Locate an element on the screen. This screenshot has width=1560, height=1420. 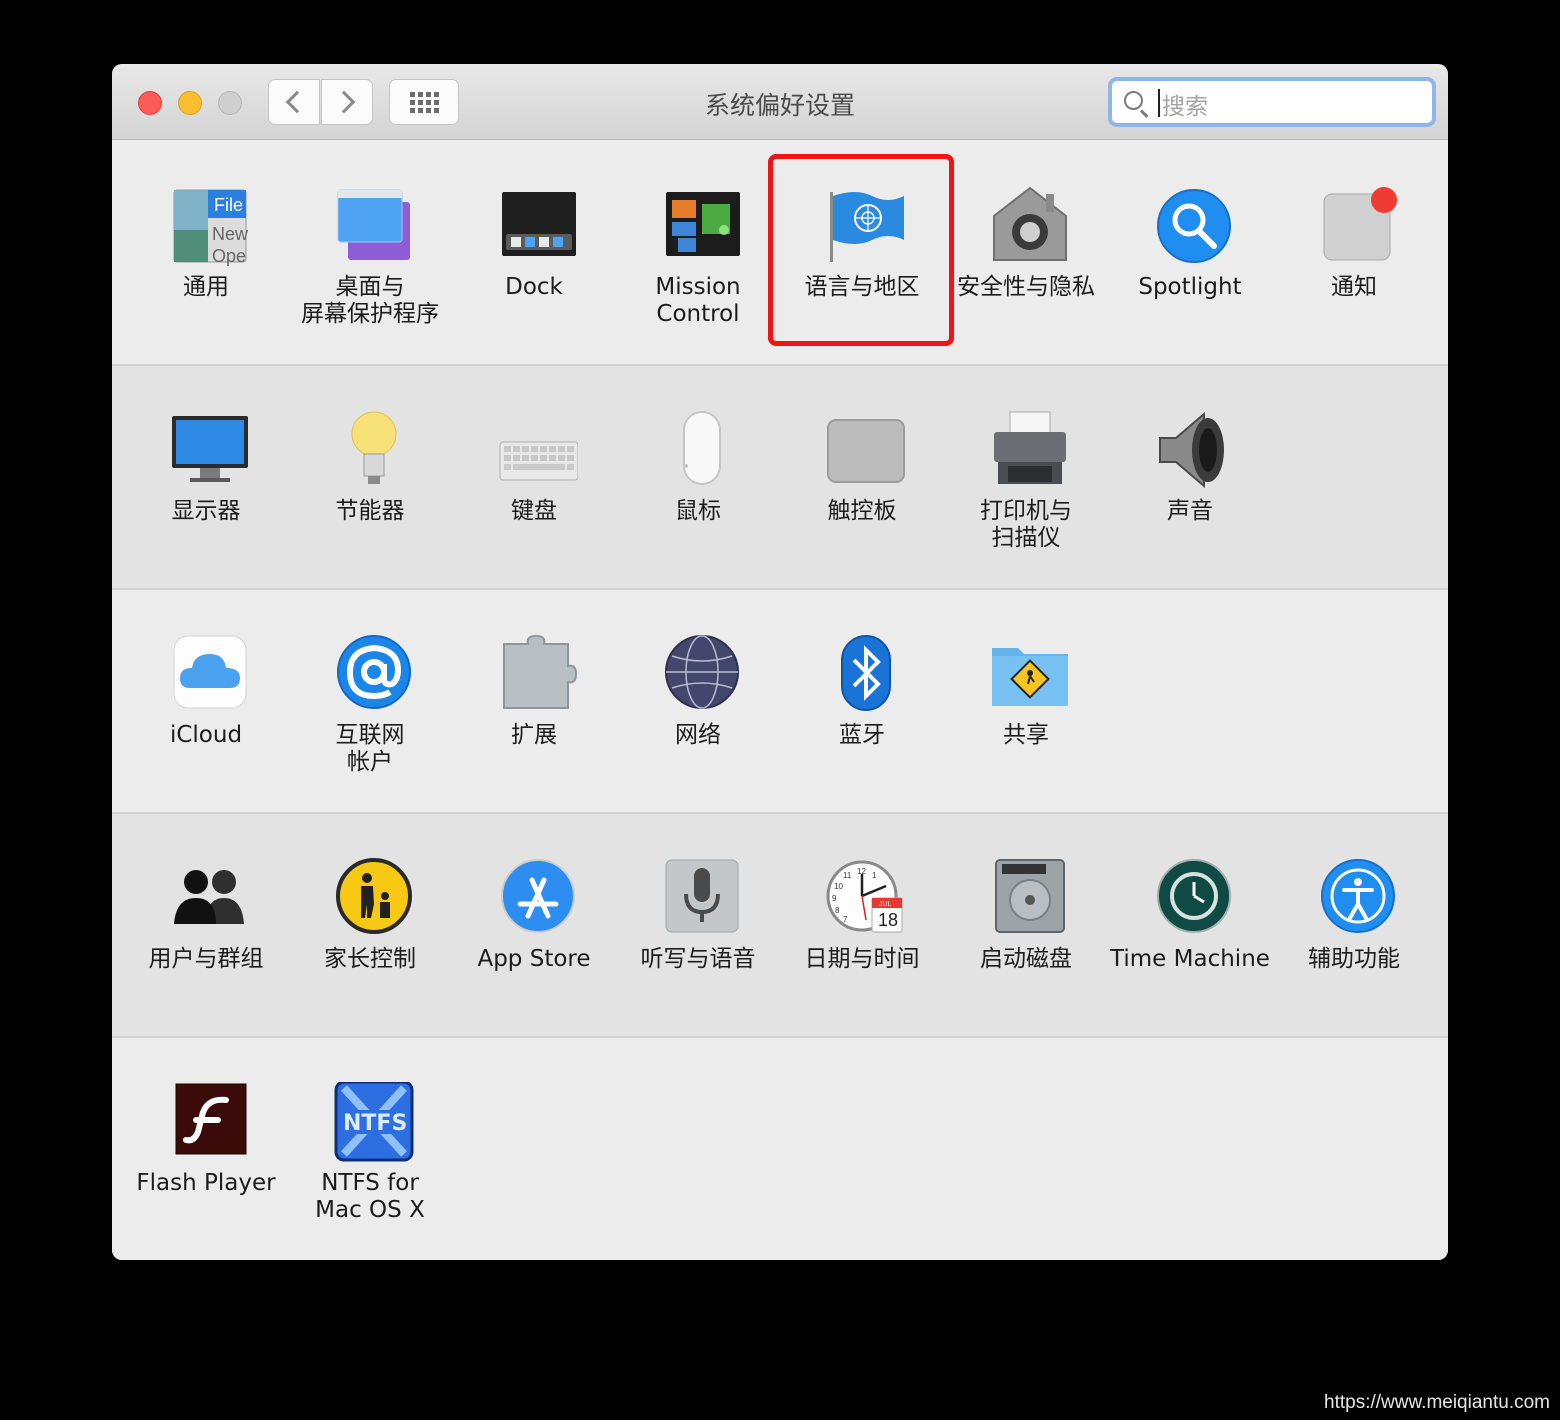
sharing-icon is located at coordinates (1030, 677).